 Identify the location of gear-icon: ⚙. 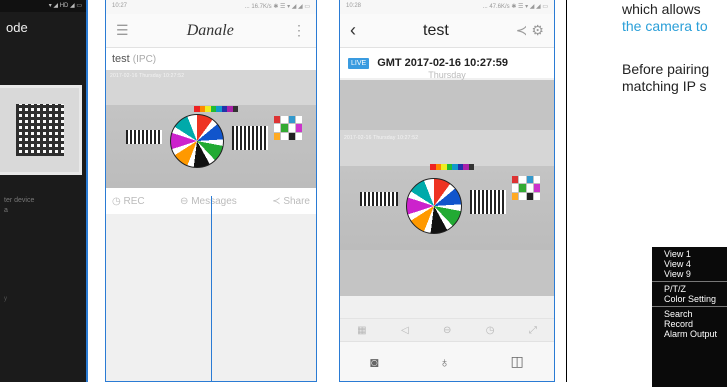
(537, 30).